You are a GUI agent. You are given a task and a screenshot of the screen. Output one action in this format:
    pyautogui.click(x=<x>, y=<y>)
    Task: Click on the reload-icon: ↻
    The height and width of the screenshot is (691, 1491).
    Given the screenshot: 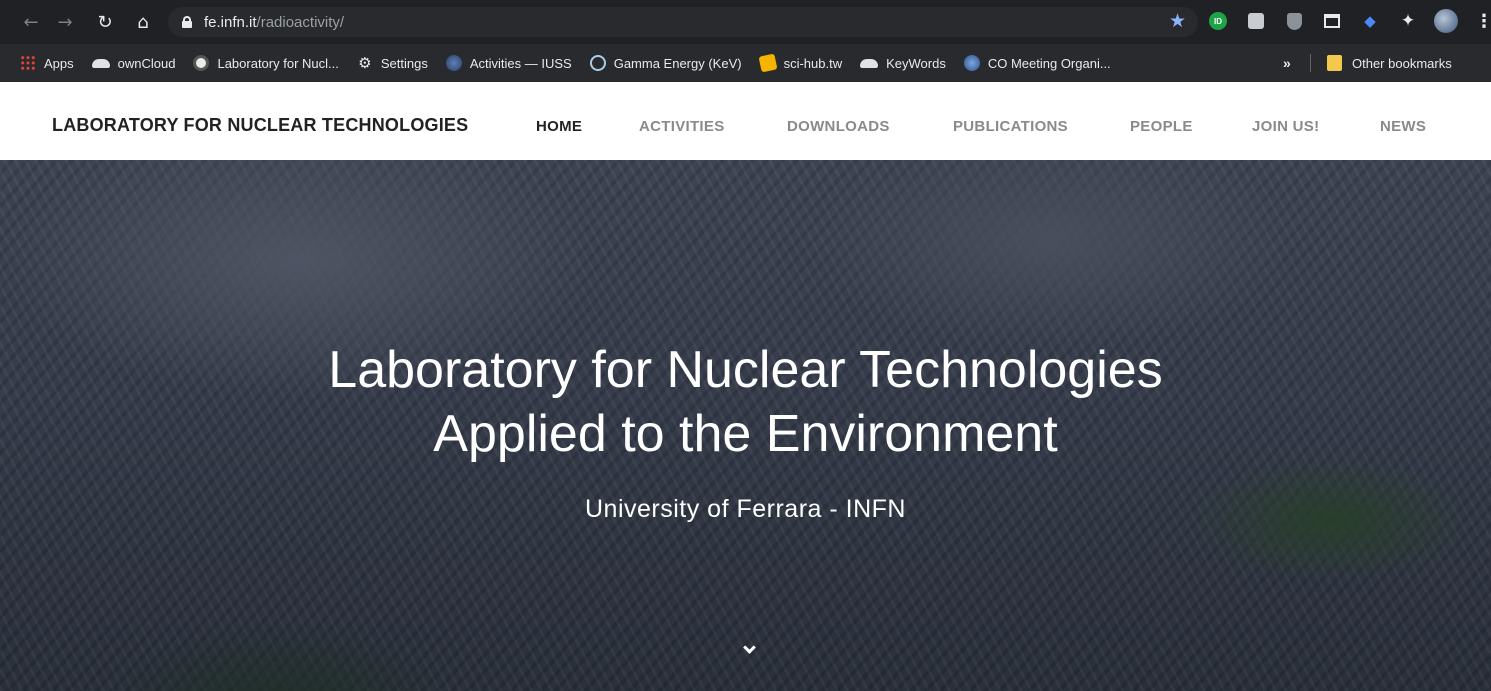 What is the action you would take?
    pyautogui.click(x=105, y=22)
    